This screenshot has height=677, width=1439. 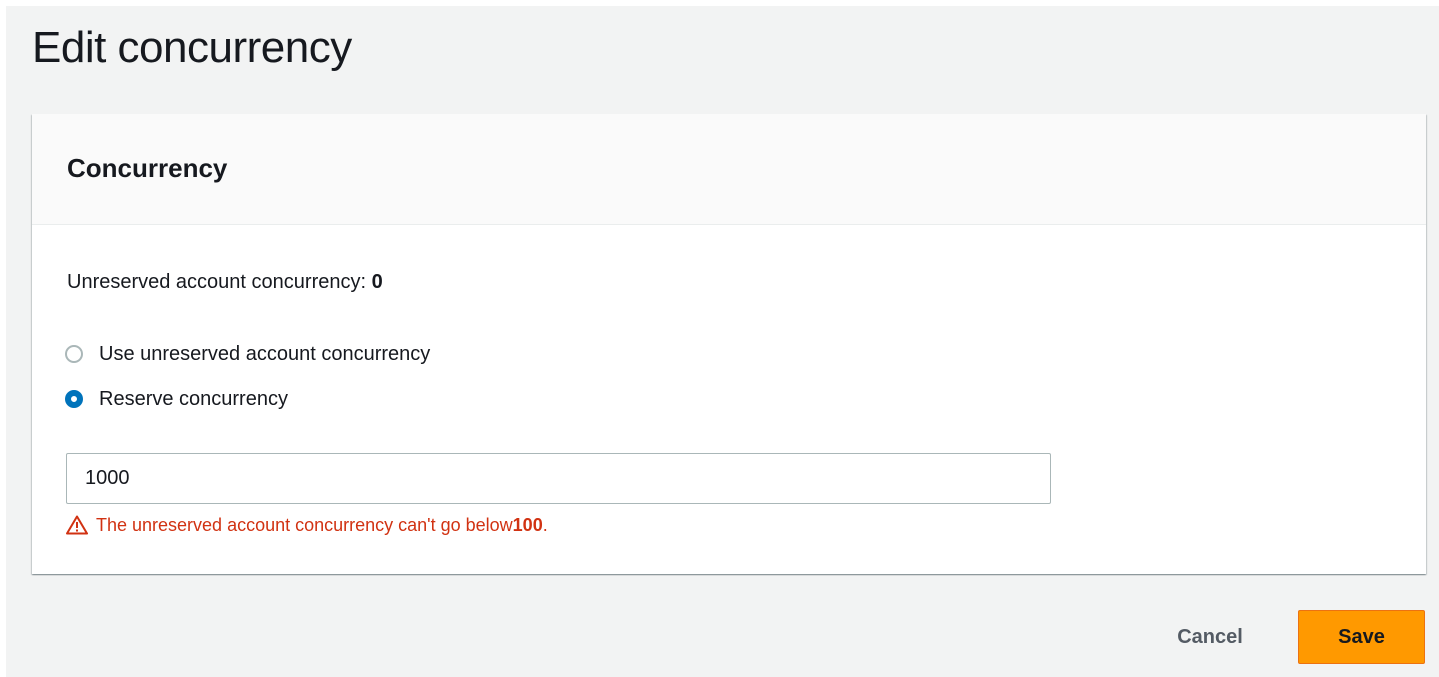 What do you see at coordinates (192, 47) in the screenshot?
I see `page-title: Edit concurrency` at bounding box center [192, 47].